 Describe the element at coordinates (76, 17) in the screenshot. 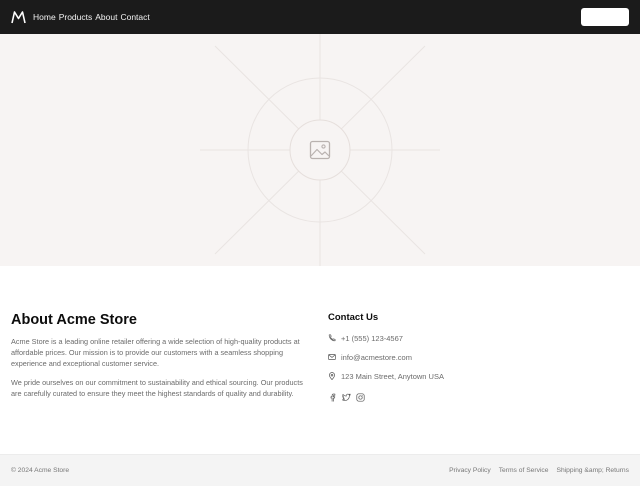

I see `nav-products-link: Products` at that location.